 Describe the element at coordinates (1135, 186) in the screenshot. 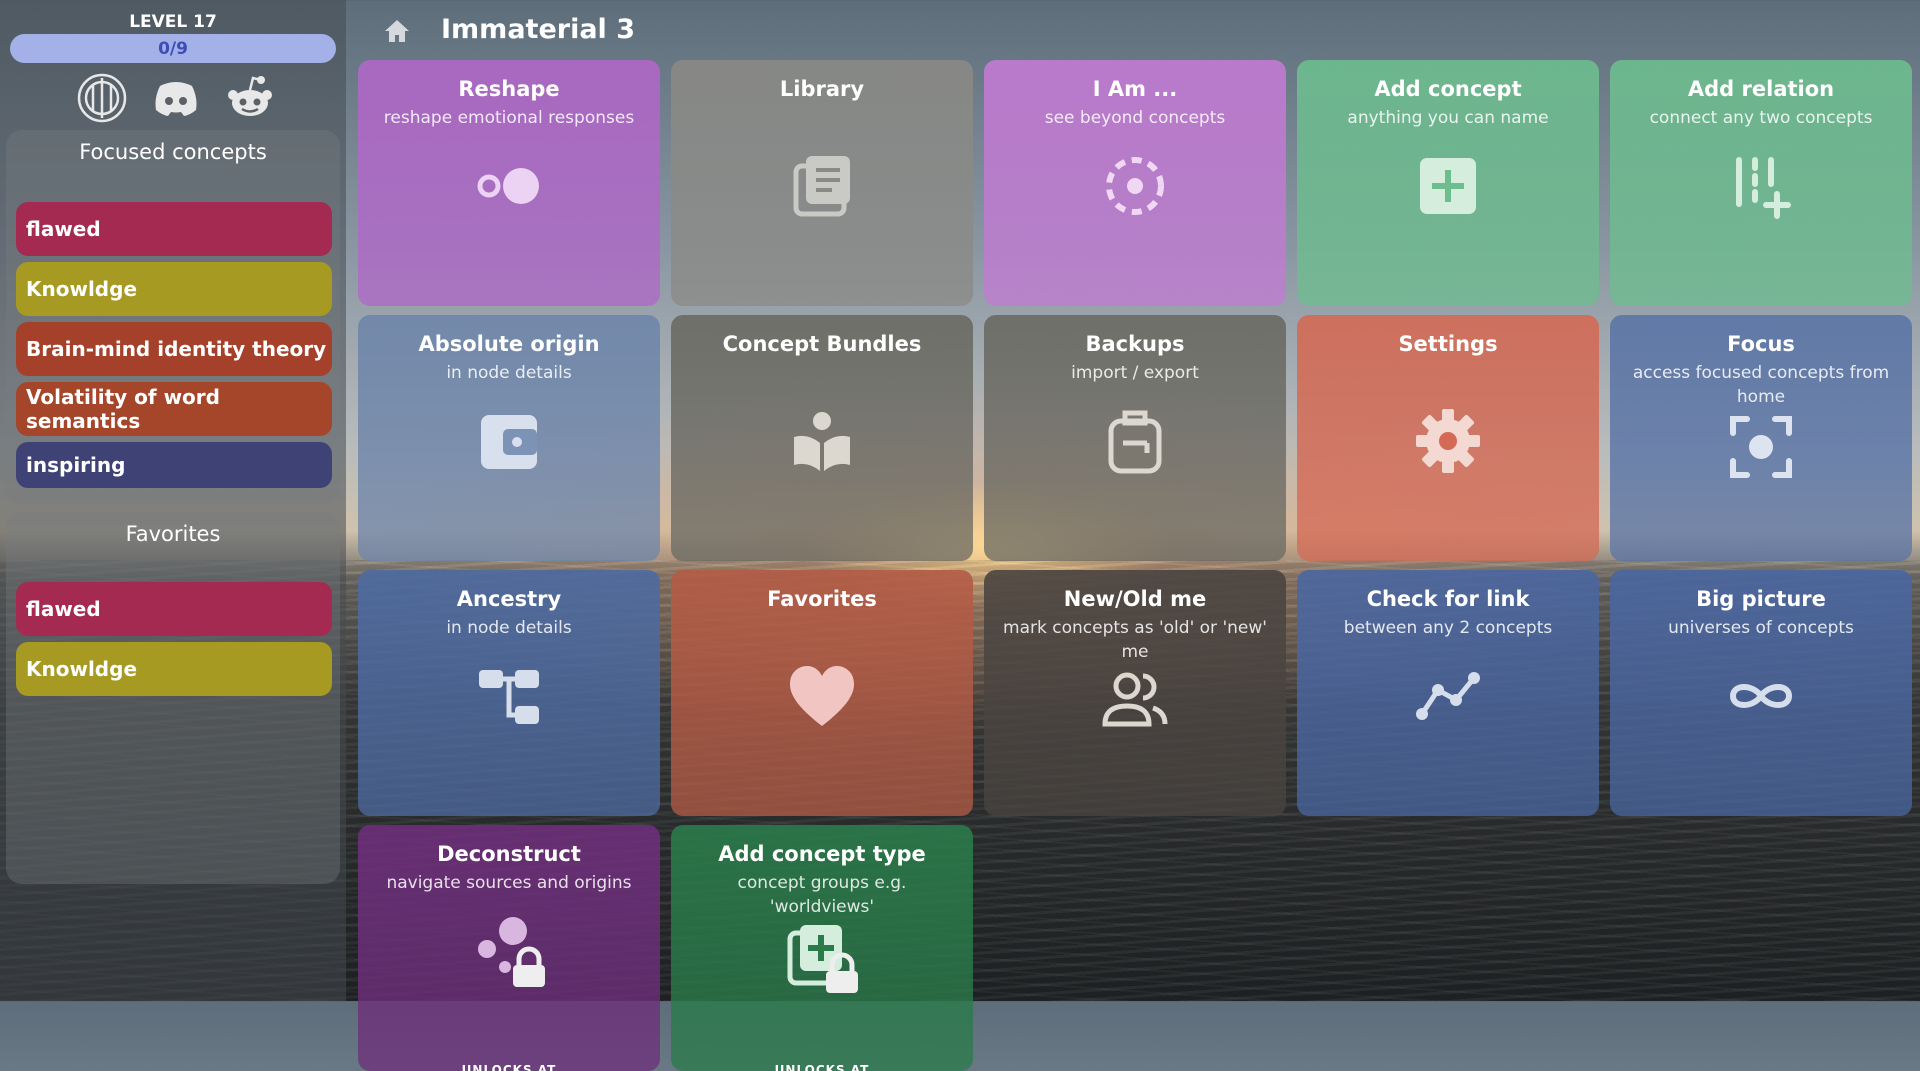

I see `dashed-circle-icon` at that location.